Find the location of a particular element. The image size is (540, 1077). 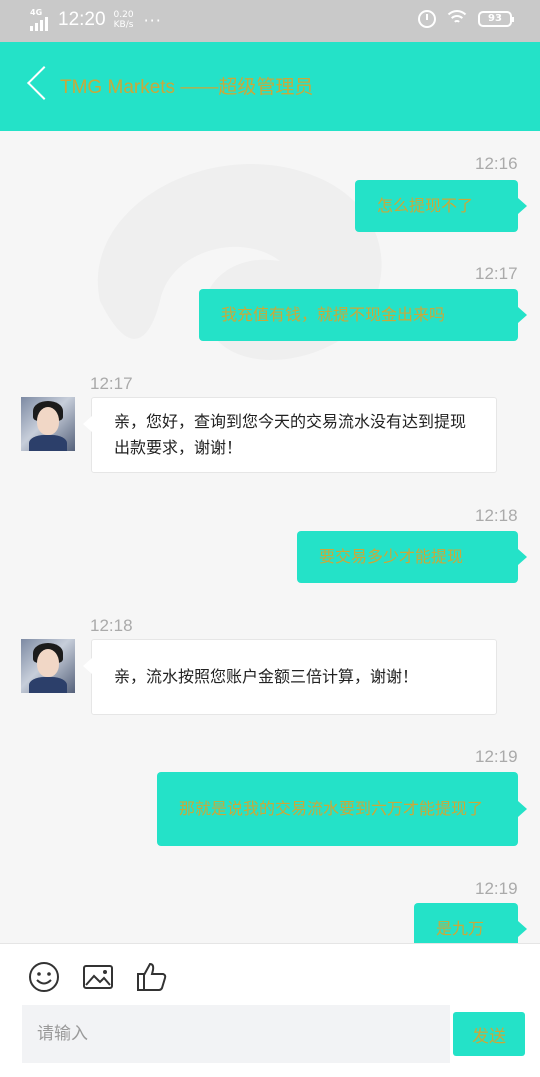

send-button: 发送 is located at coordinates (489, 1034).